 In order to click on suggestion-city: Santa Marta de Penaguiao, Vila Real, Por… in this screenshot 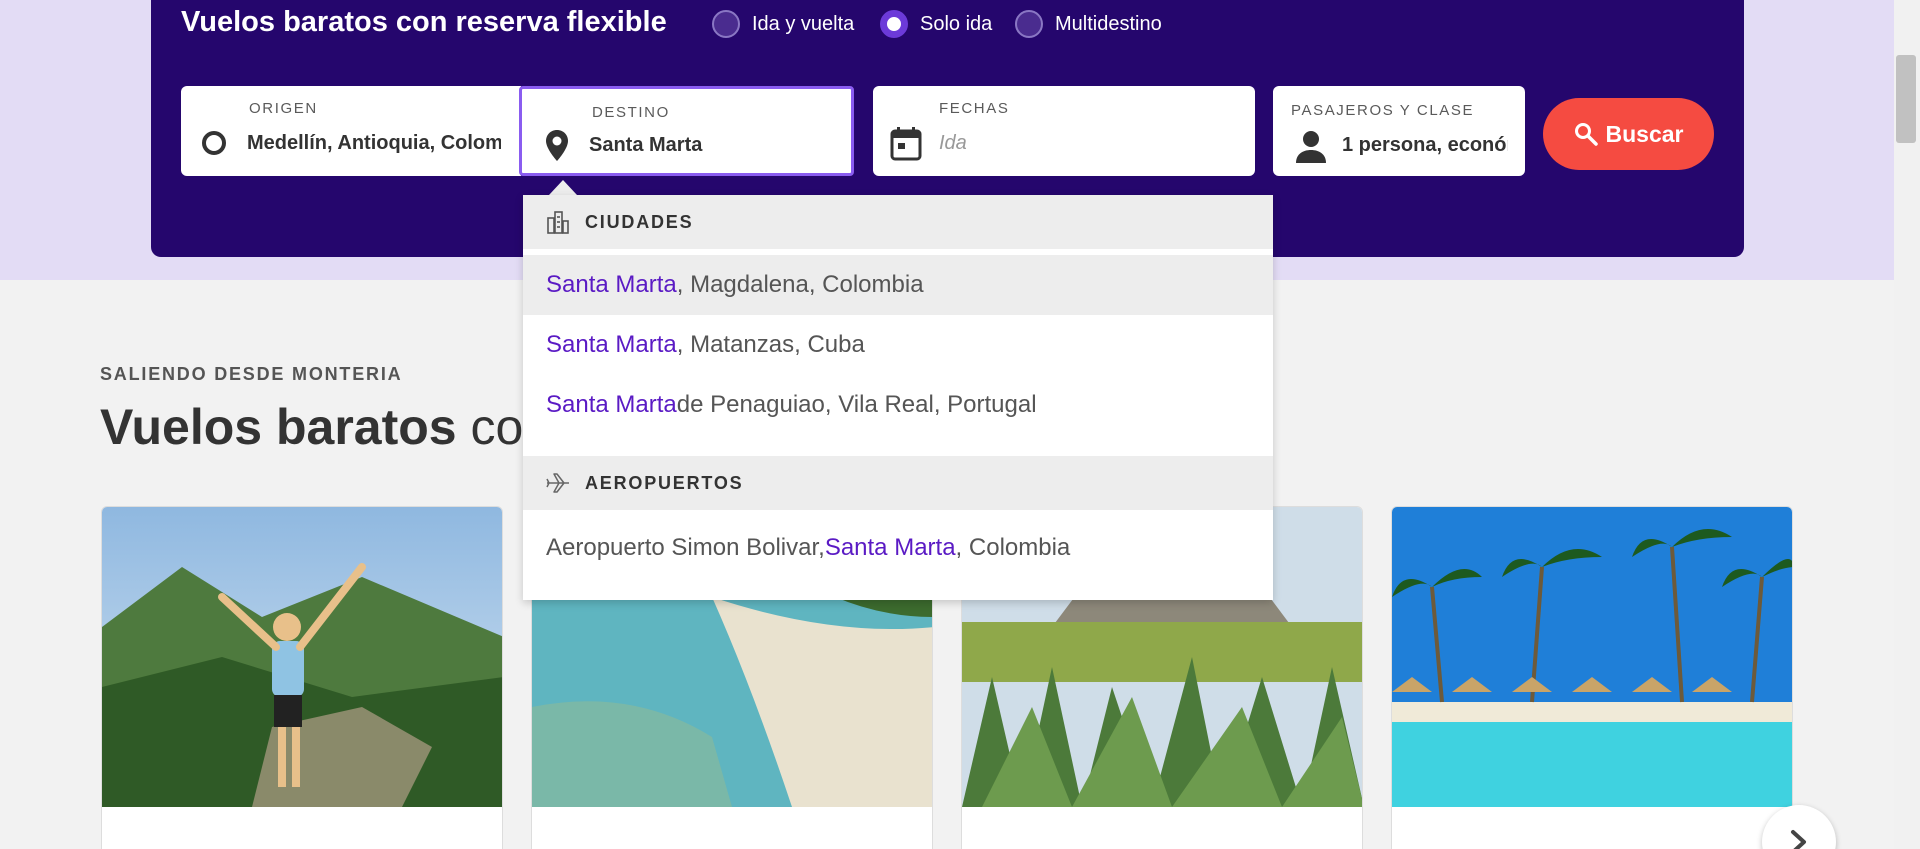, I will do `click(898, 405)`.